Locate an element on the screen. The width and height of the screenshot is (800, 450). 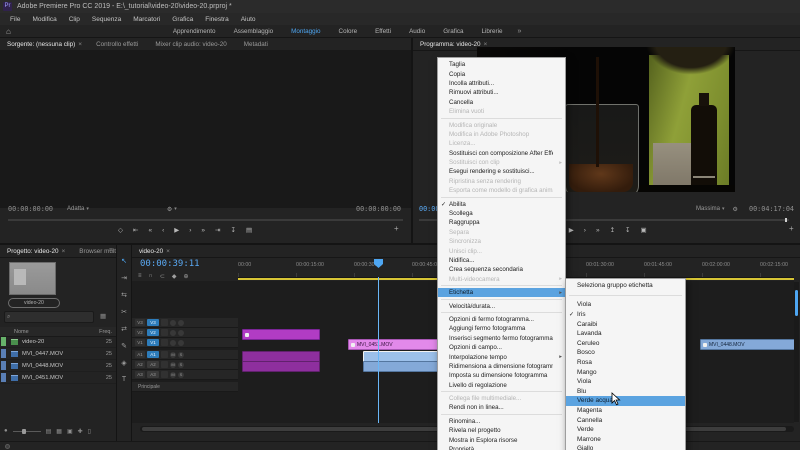
go-to-in-icon: « is located at coordinates (150, 230).